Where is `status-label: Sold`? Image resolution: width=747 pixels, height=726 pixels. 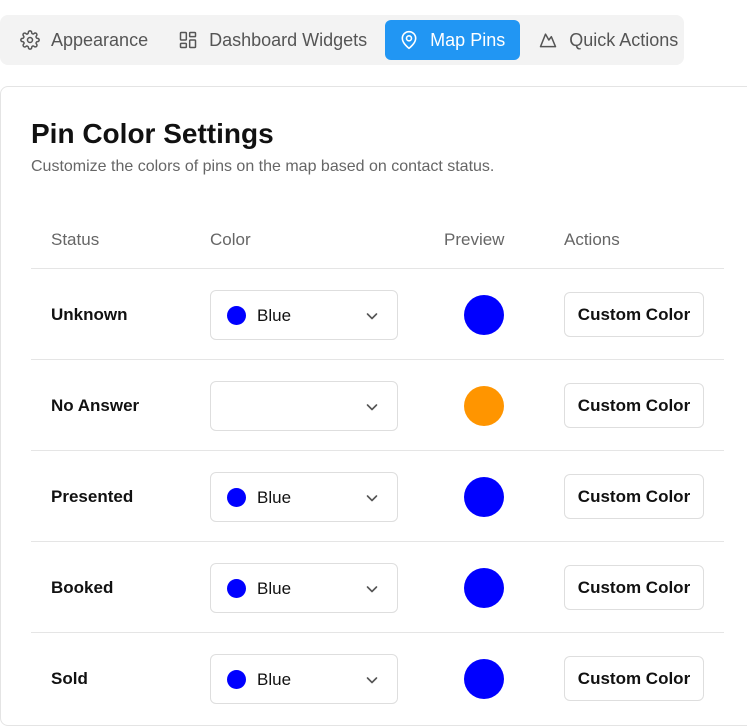
status-label: Sold is located at coordinates (69, 678).